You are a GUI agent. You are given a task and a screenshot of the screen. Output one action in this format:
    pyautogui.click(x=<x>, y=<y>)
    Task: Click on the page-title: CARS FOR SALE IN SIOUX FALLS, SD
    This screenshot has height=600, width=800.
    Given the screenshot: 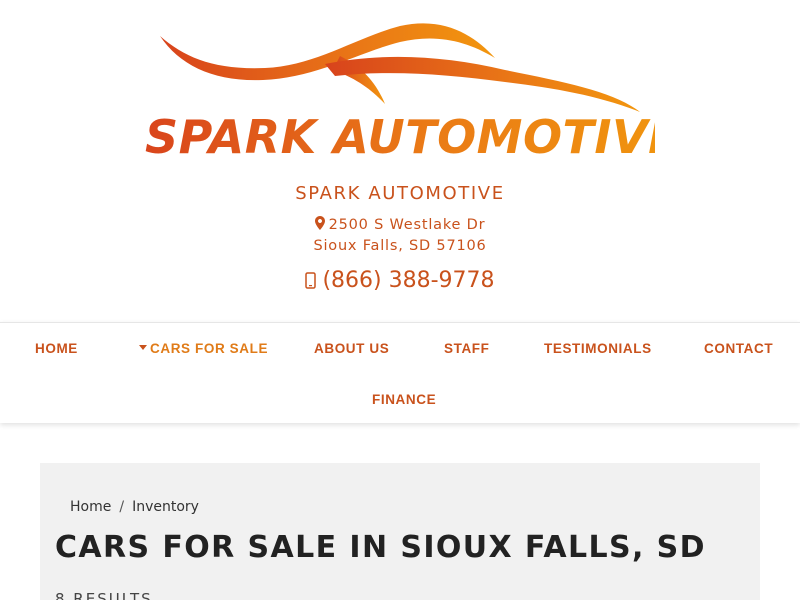 What is the action you would take?
    pyautogui.click(x=380, y=547)
    